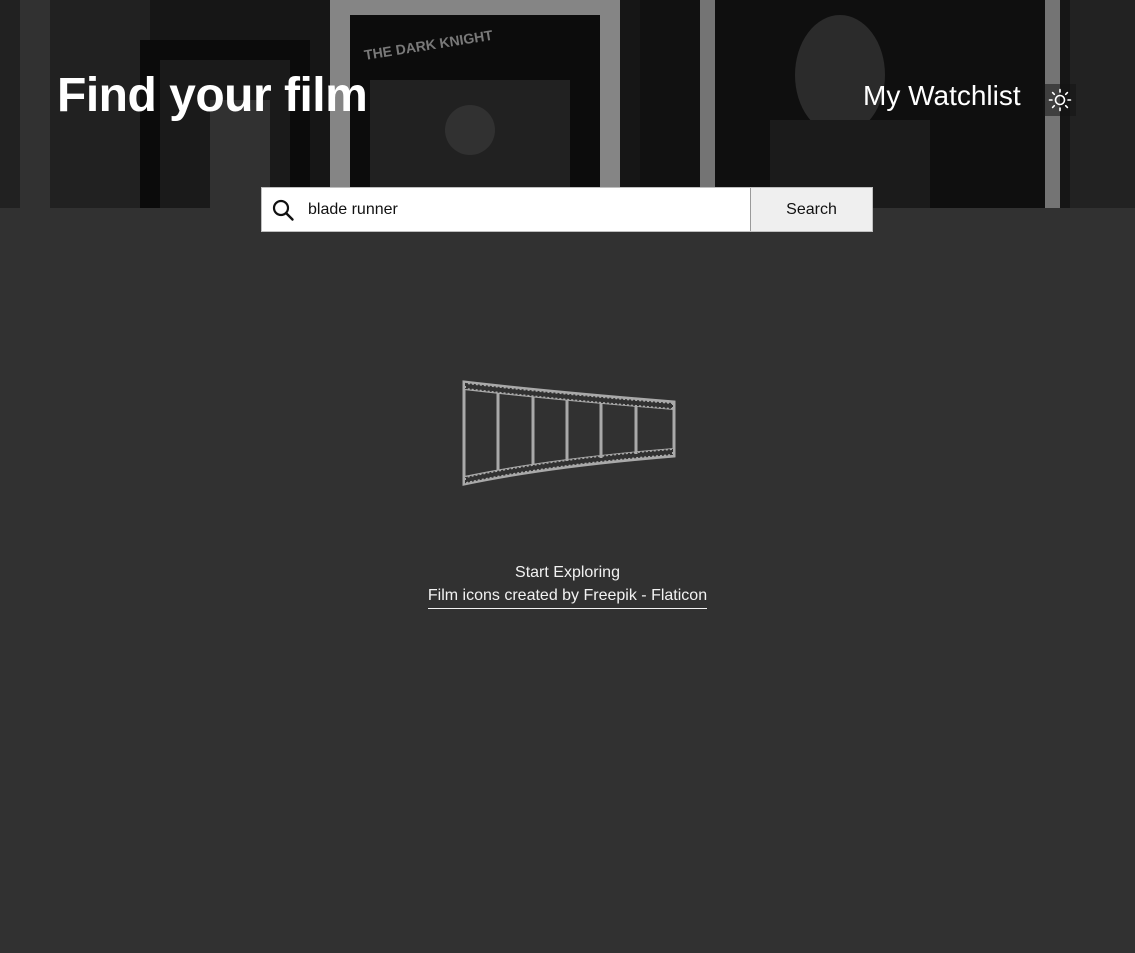  Describe the element at coordinates (942, 96) in the screenshot. I see `my-watchlist-link: My Watchlist` at that location.